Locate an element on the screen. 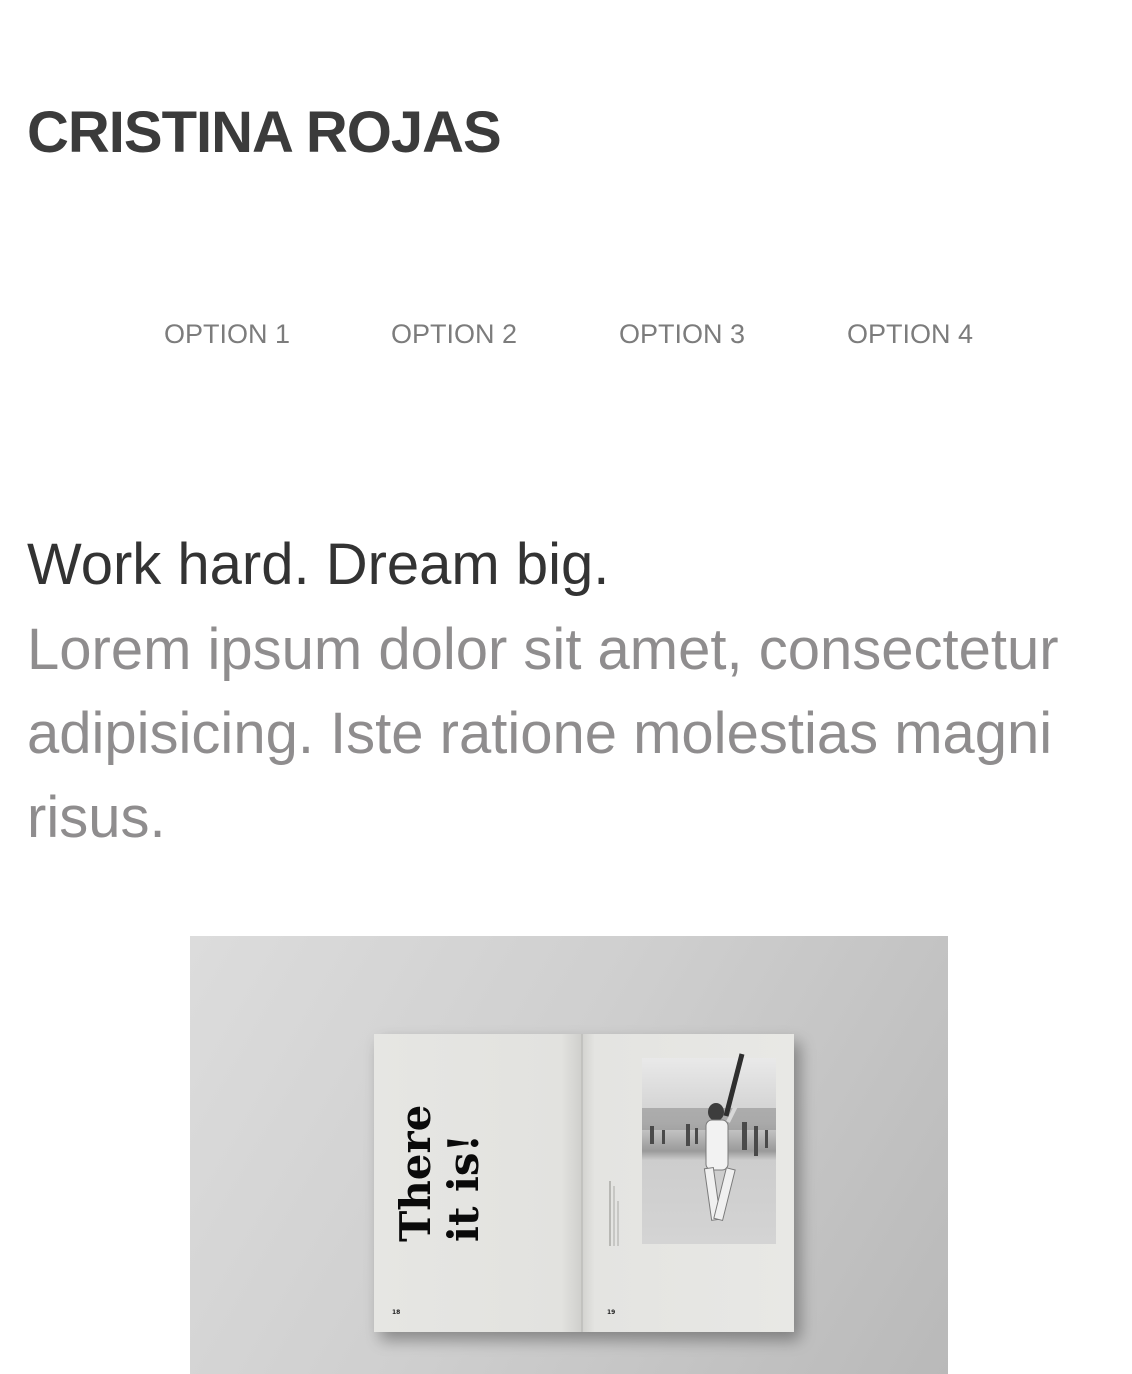 The height and width of the screenshot is (1374, 1132). headline-line-2: it is! is located at coordinates (463, 1188).